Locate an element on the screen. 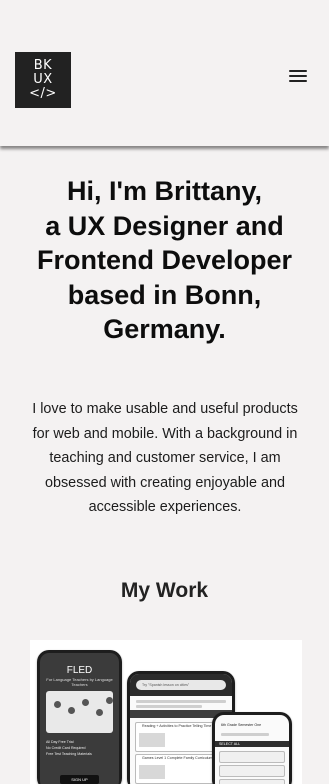 Image resolution: width=329 pixels, height=784 pixels. logo-line-2: UX is located at coordinates (43, 79).